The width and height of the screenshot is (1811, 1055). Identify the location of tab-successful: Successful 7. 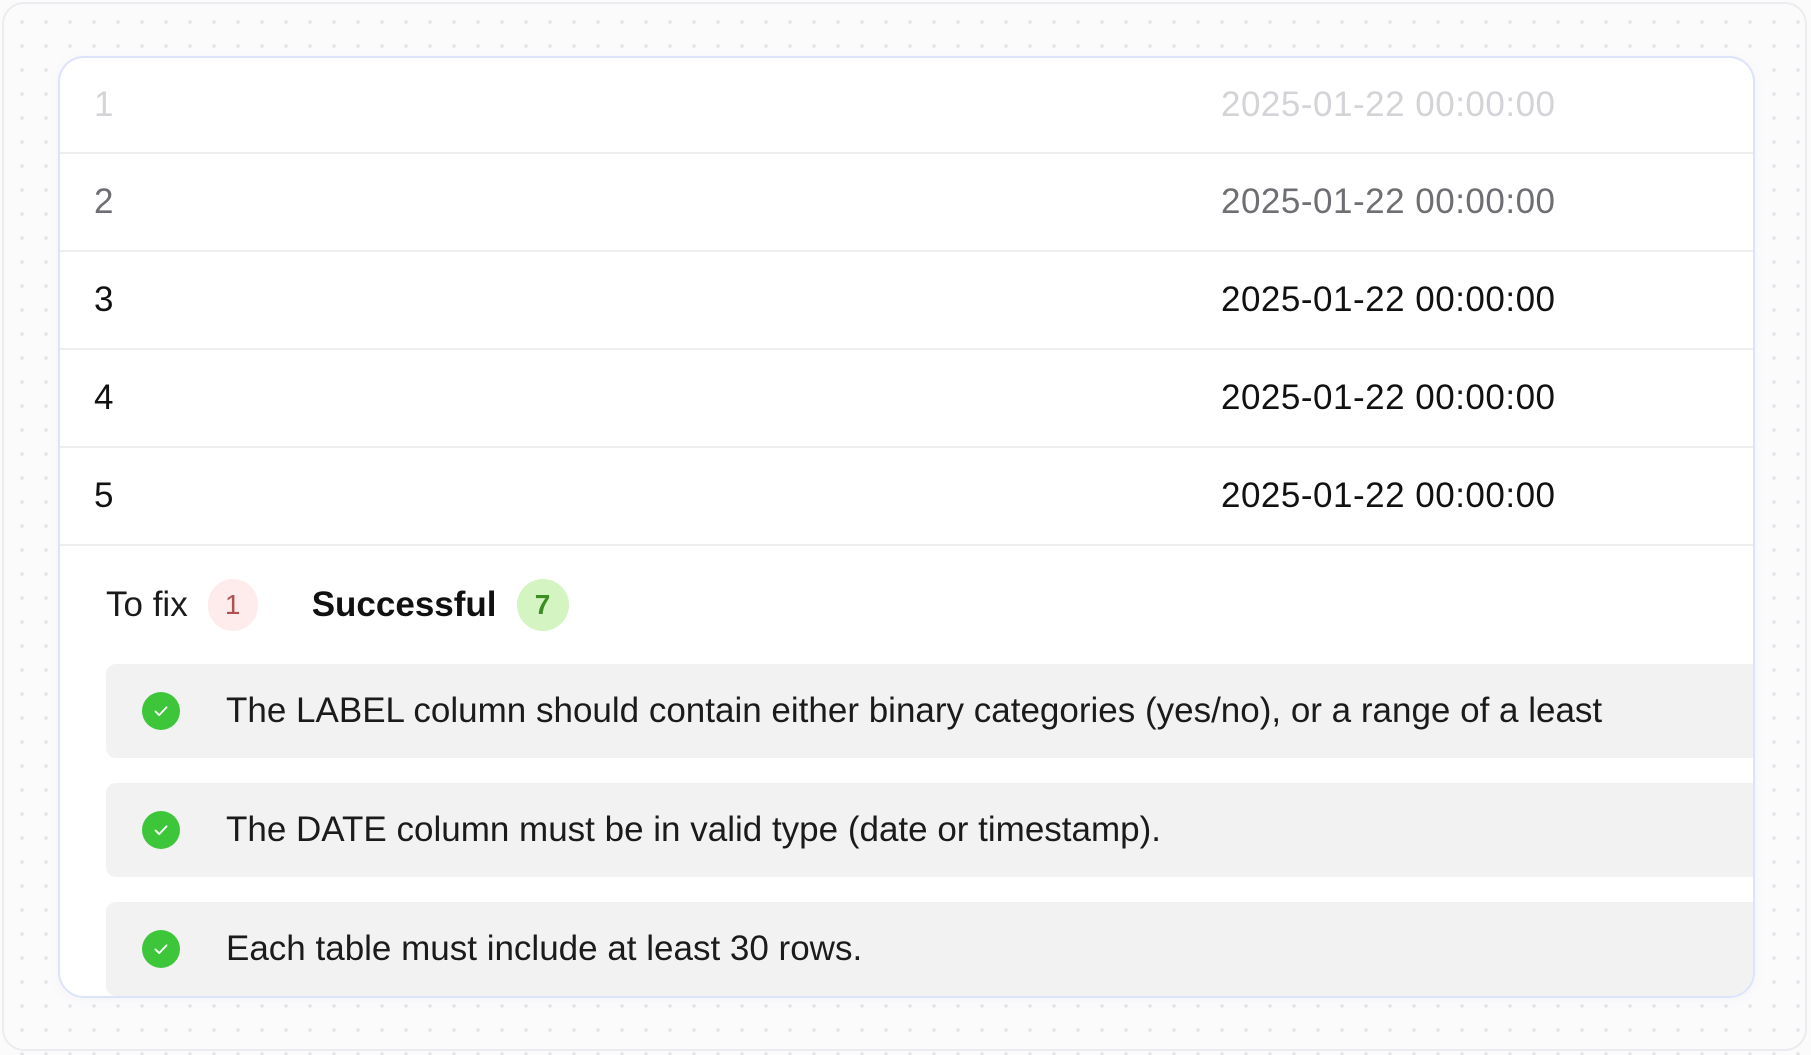
(440, 605).